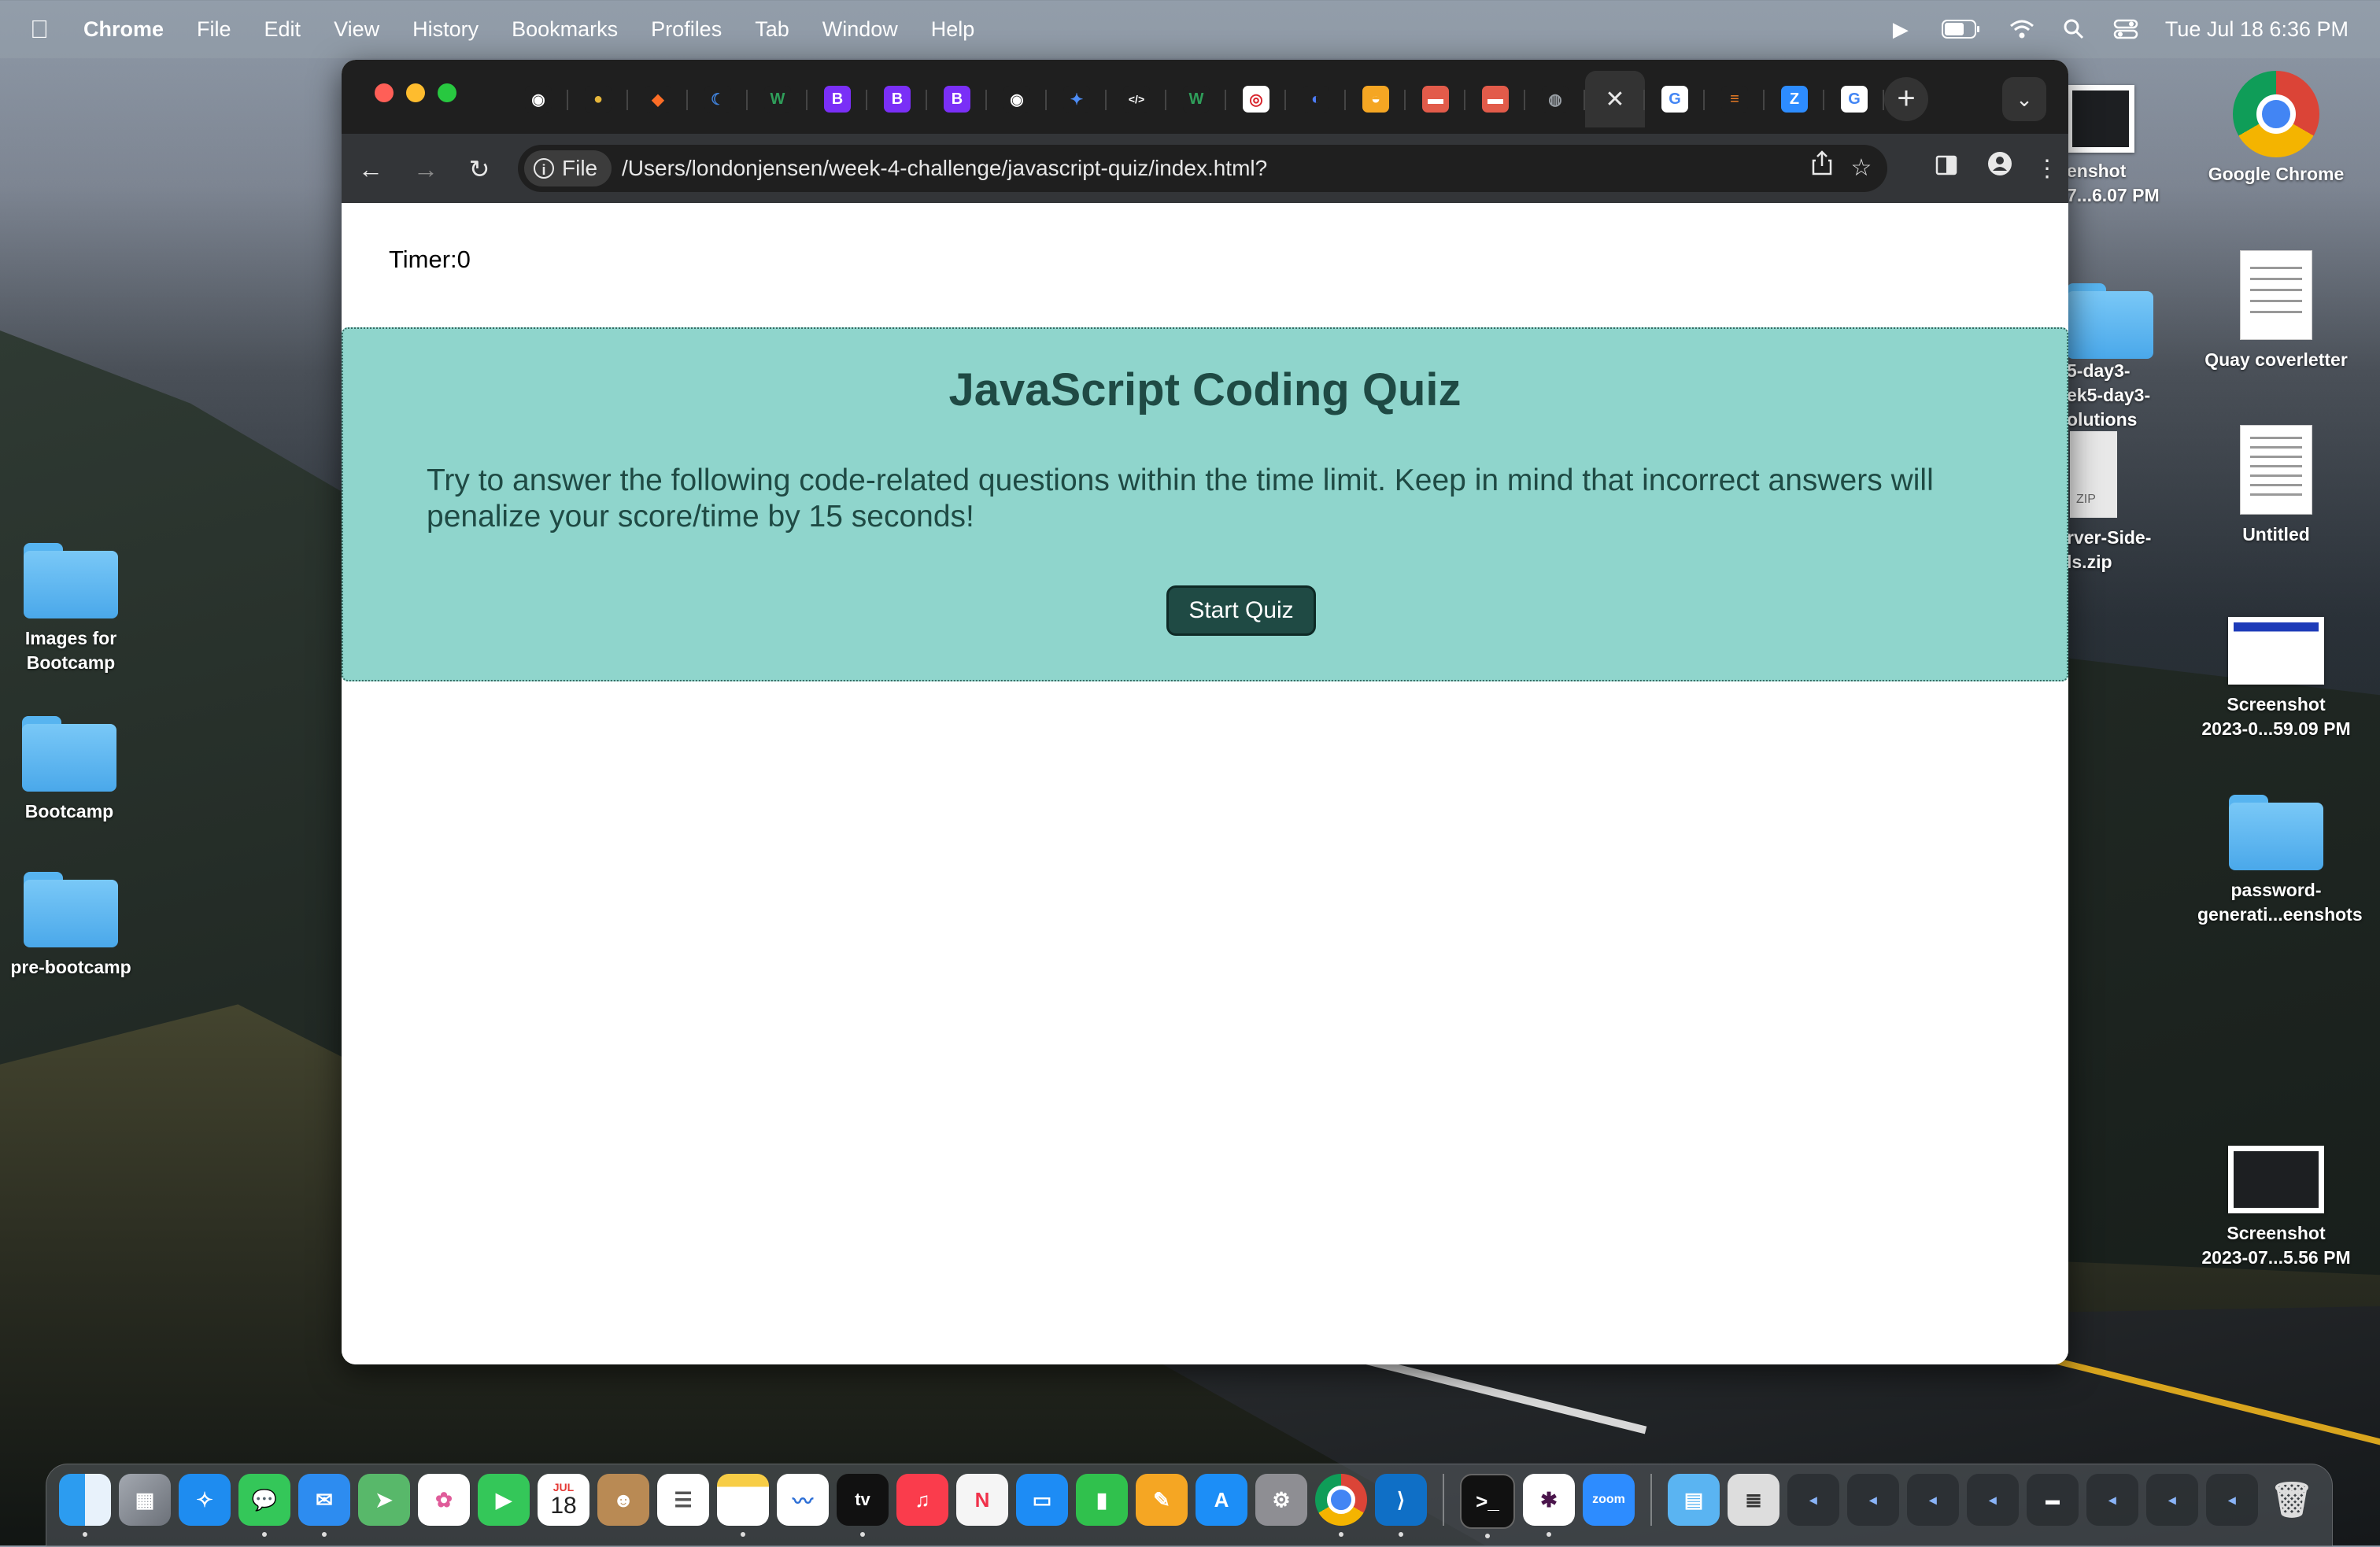 The image size is (2380, 1547). What do you see at coordinates (447, 92) in the screenshot?
I see `zoom-window-button` at bounding box center [447, 92].